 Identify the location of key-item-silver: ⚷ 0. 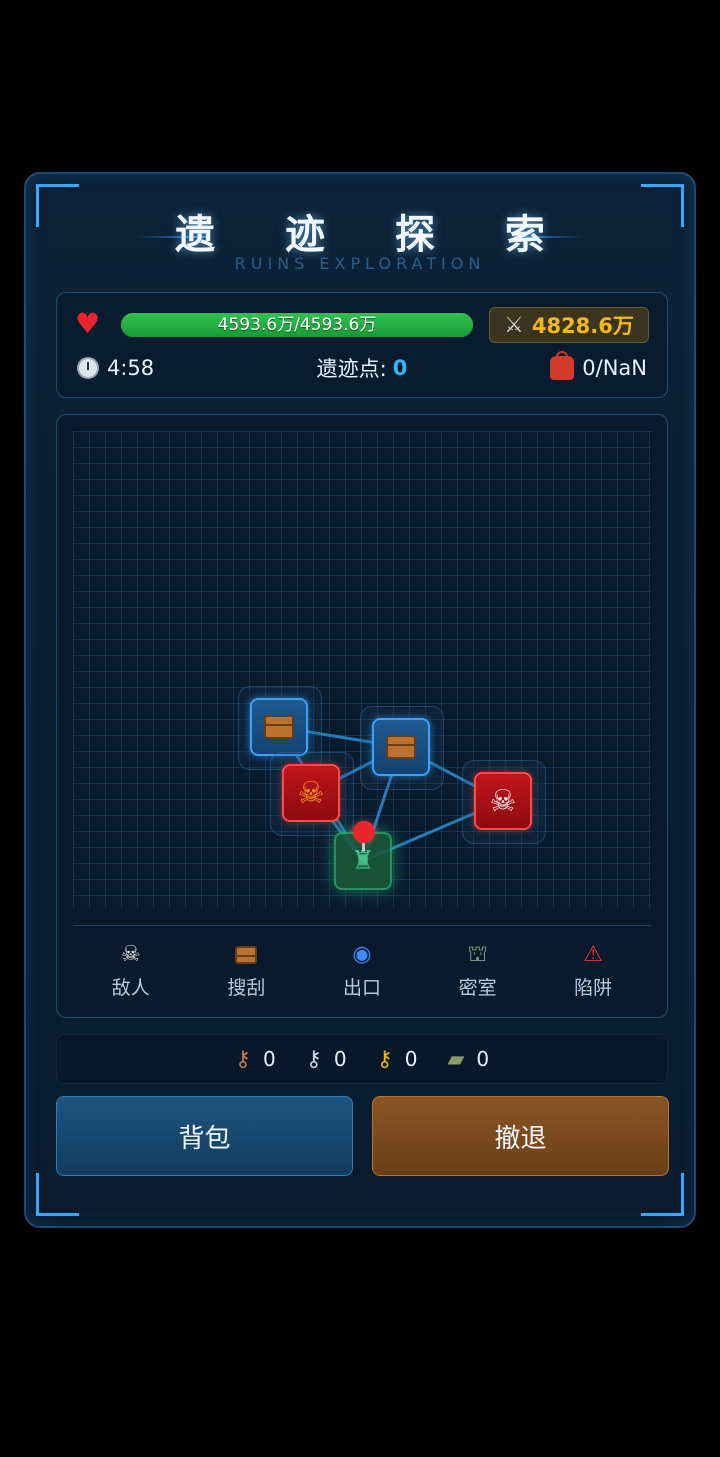
(326, 1059).